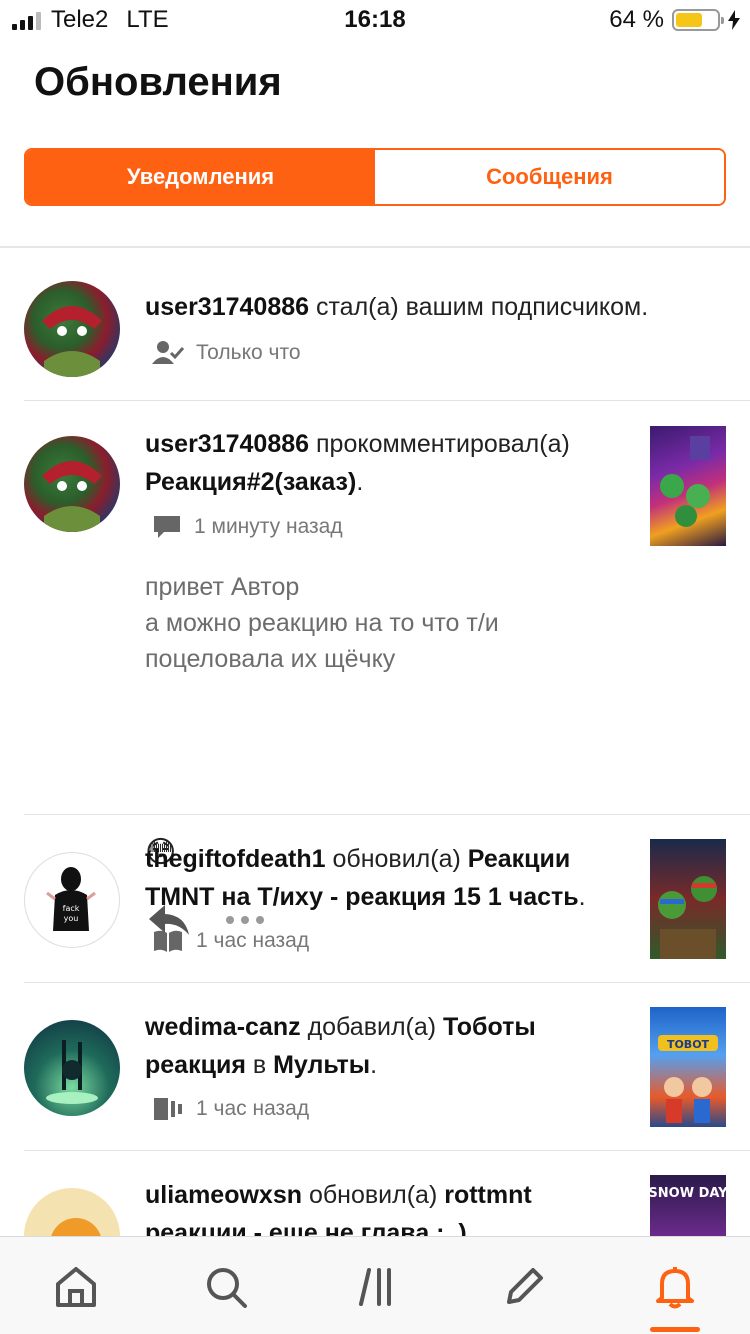 Image resolution: width=750 pixels, height=1334 pixels. Describe the element at coordinates (158, 82) in the screenshot. I see `page-title: Обновления` at that location.